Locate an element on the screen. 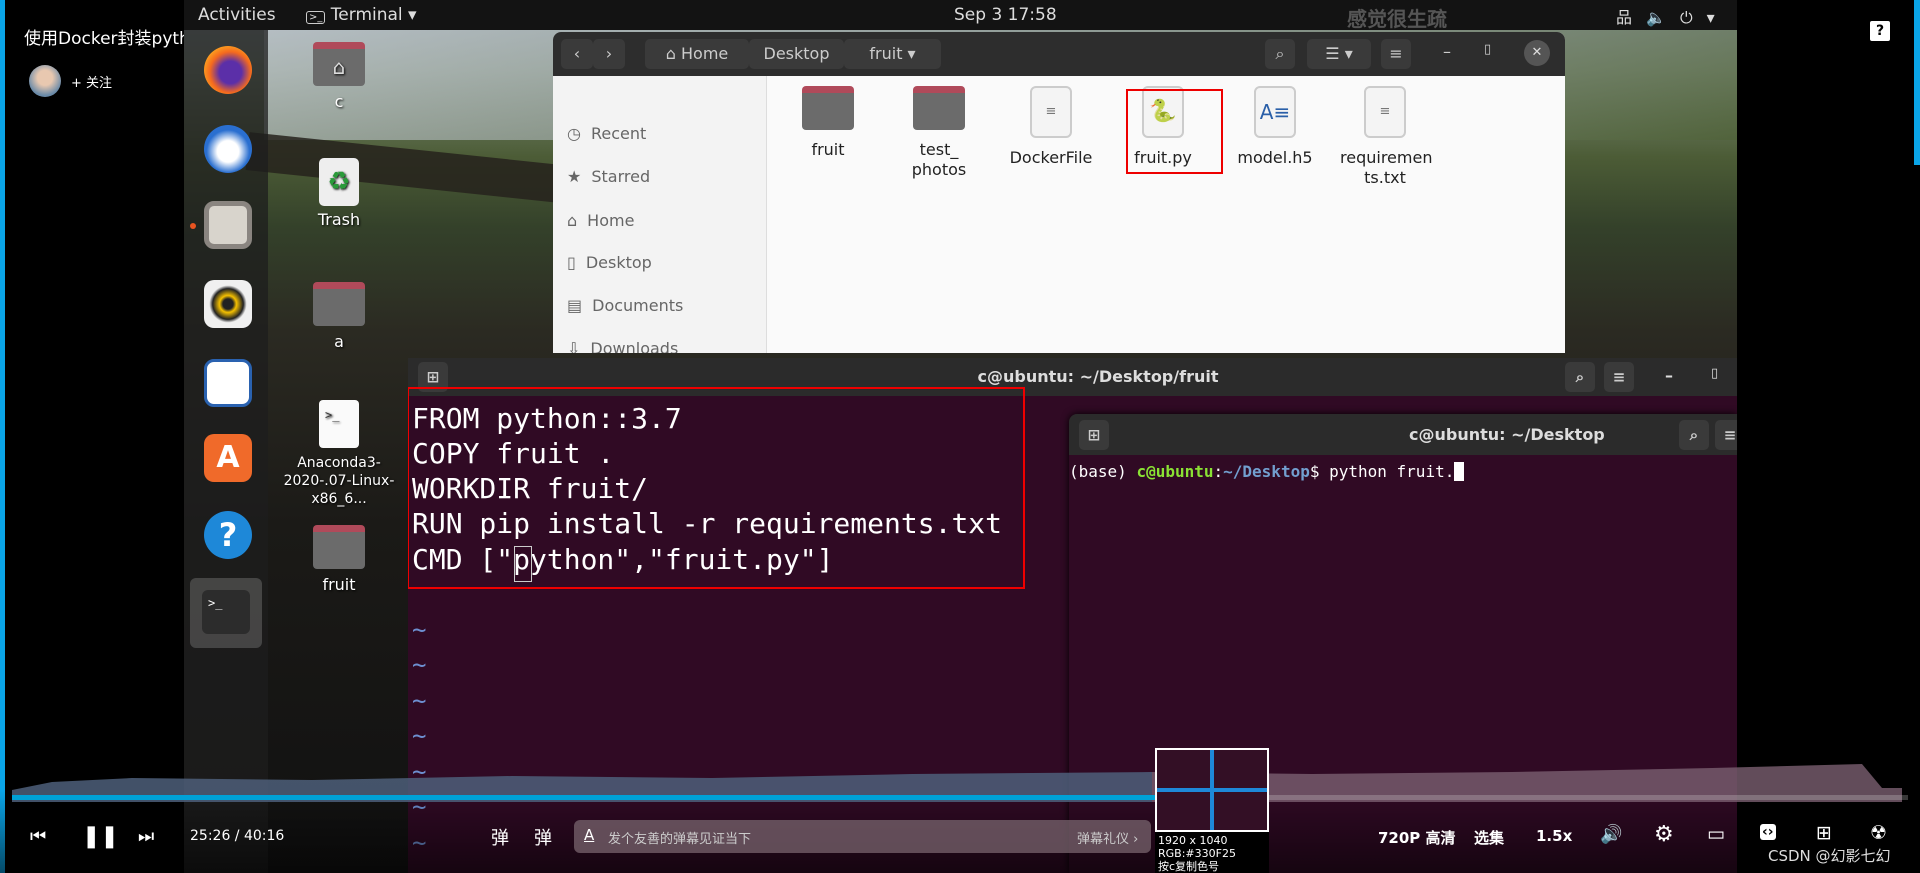  web-fullscreen-icon: ⊞ is located at coordinates (1824, 833).